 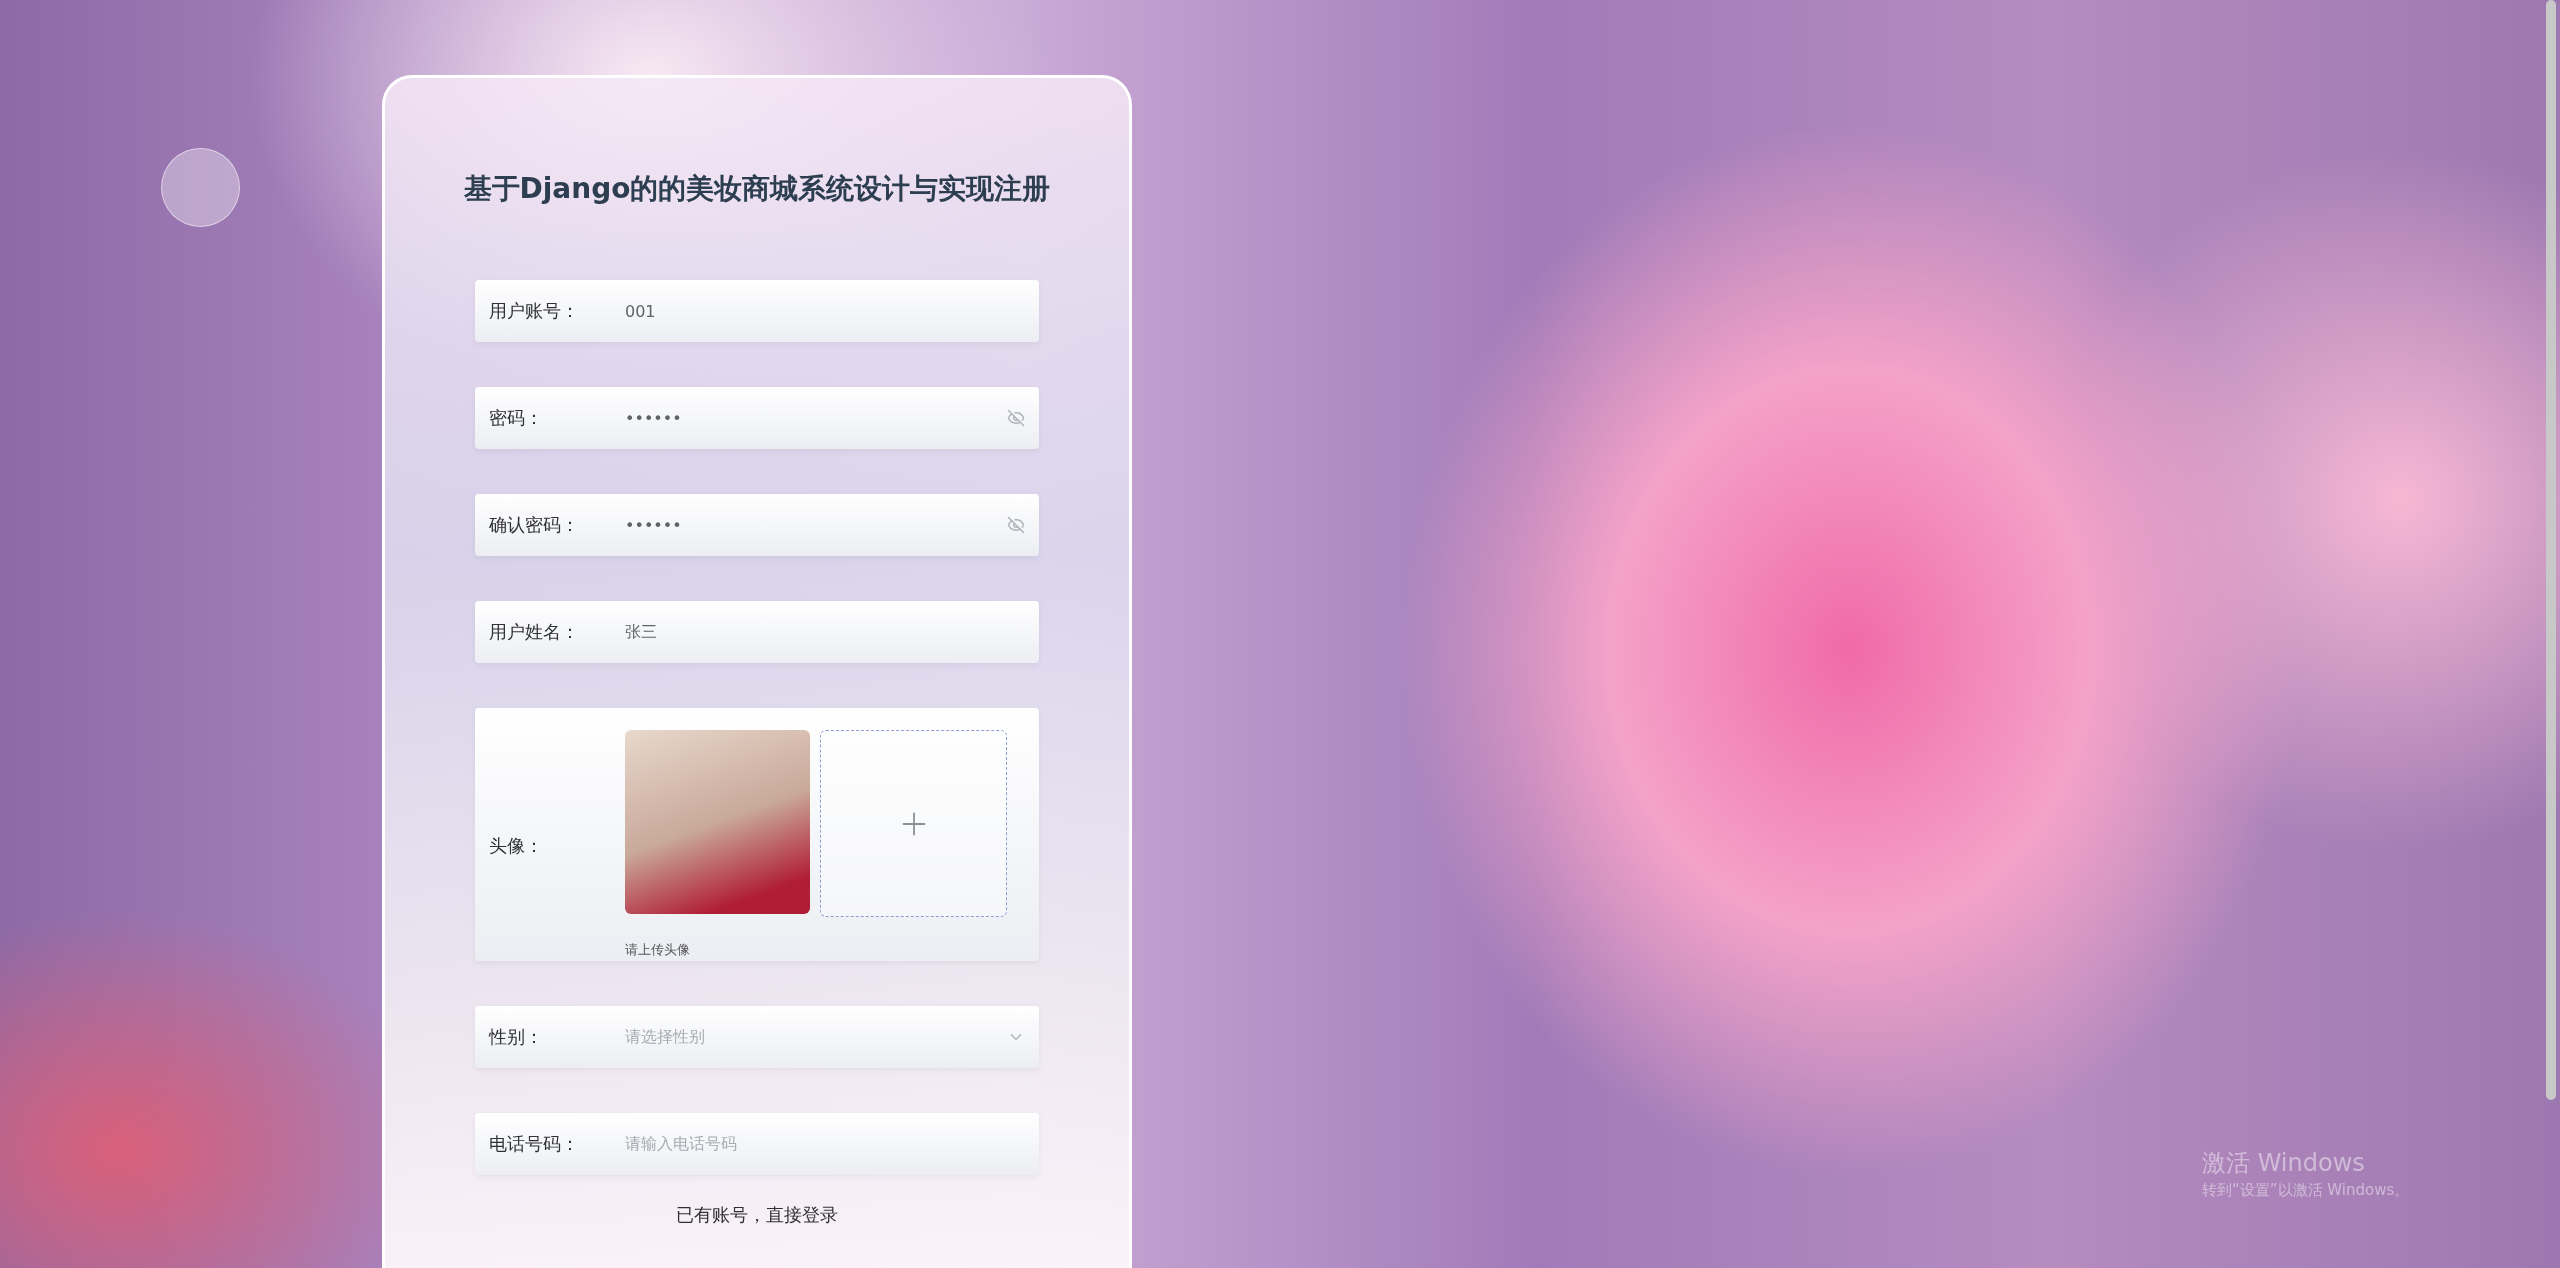 What do you see at coordinates (534, 311) in the screenshot?
I see `field-label: 用户账号：` at bounding box center [534, 311].